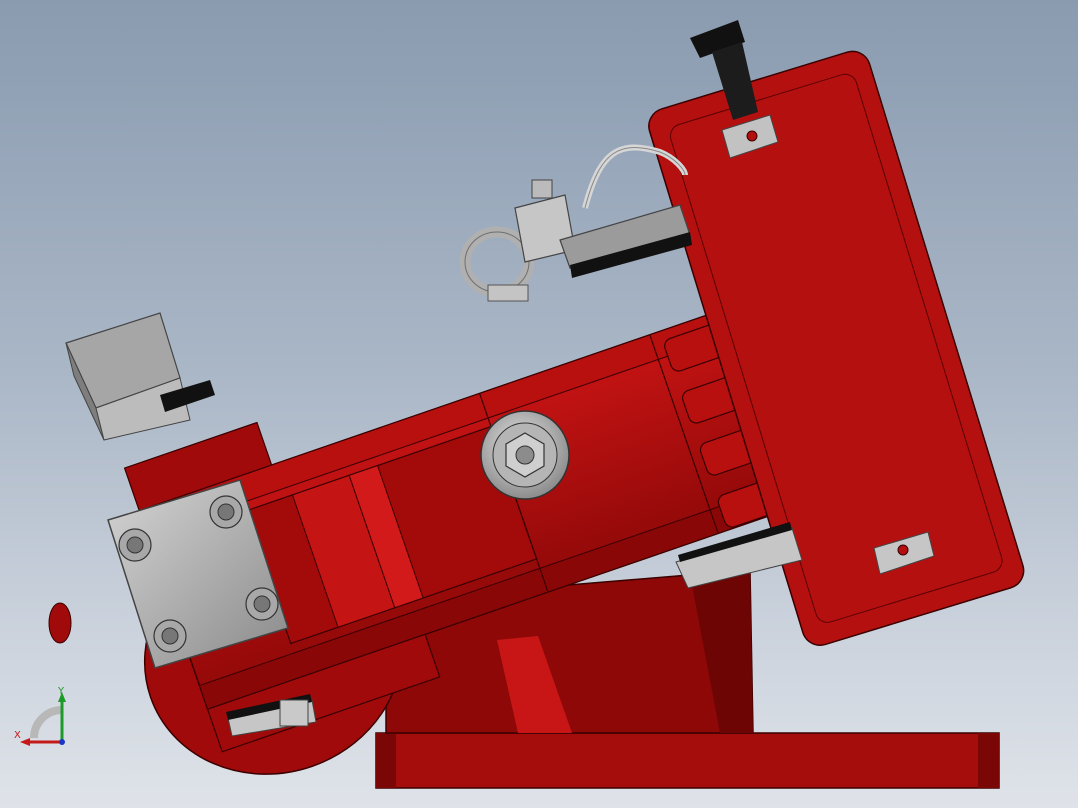 The image size is (1078, 808). Describe the element at coordinates (40, 716) in the screenshot. I see `axis-triad: Y X` at that location.